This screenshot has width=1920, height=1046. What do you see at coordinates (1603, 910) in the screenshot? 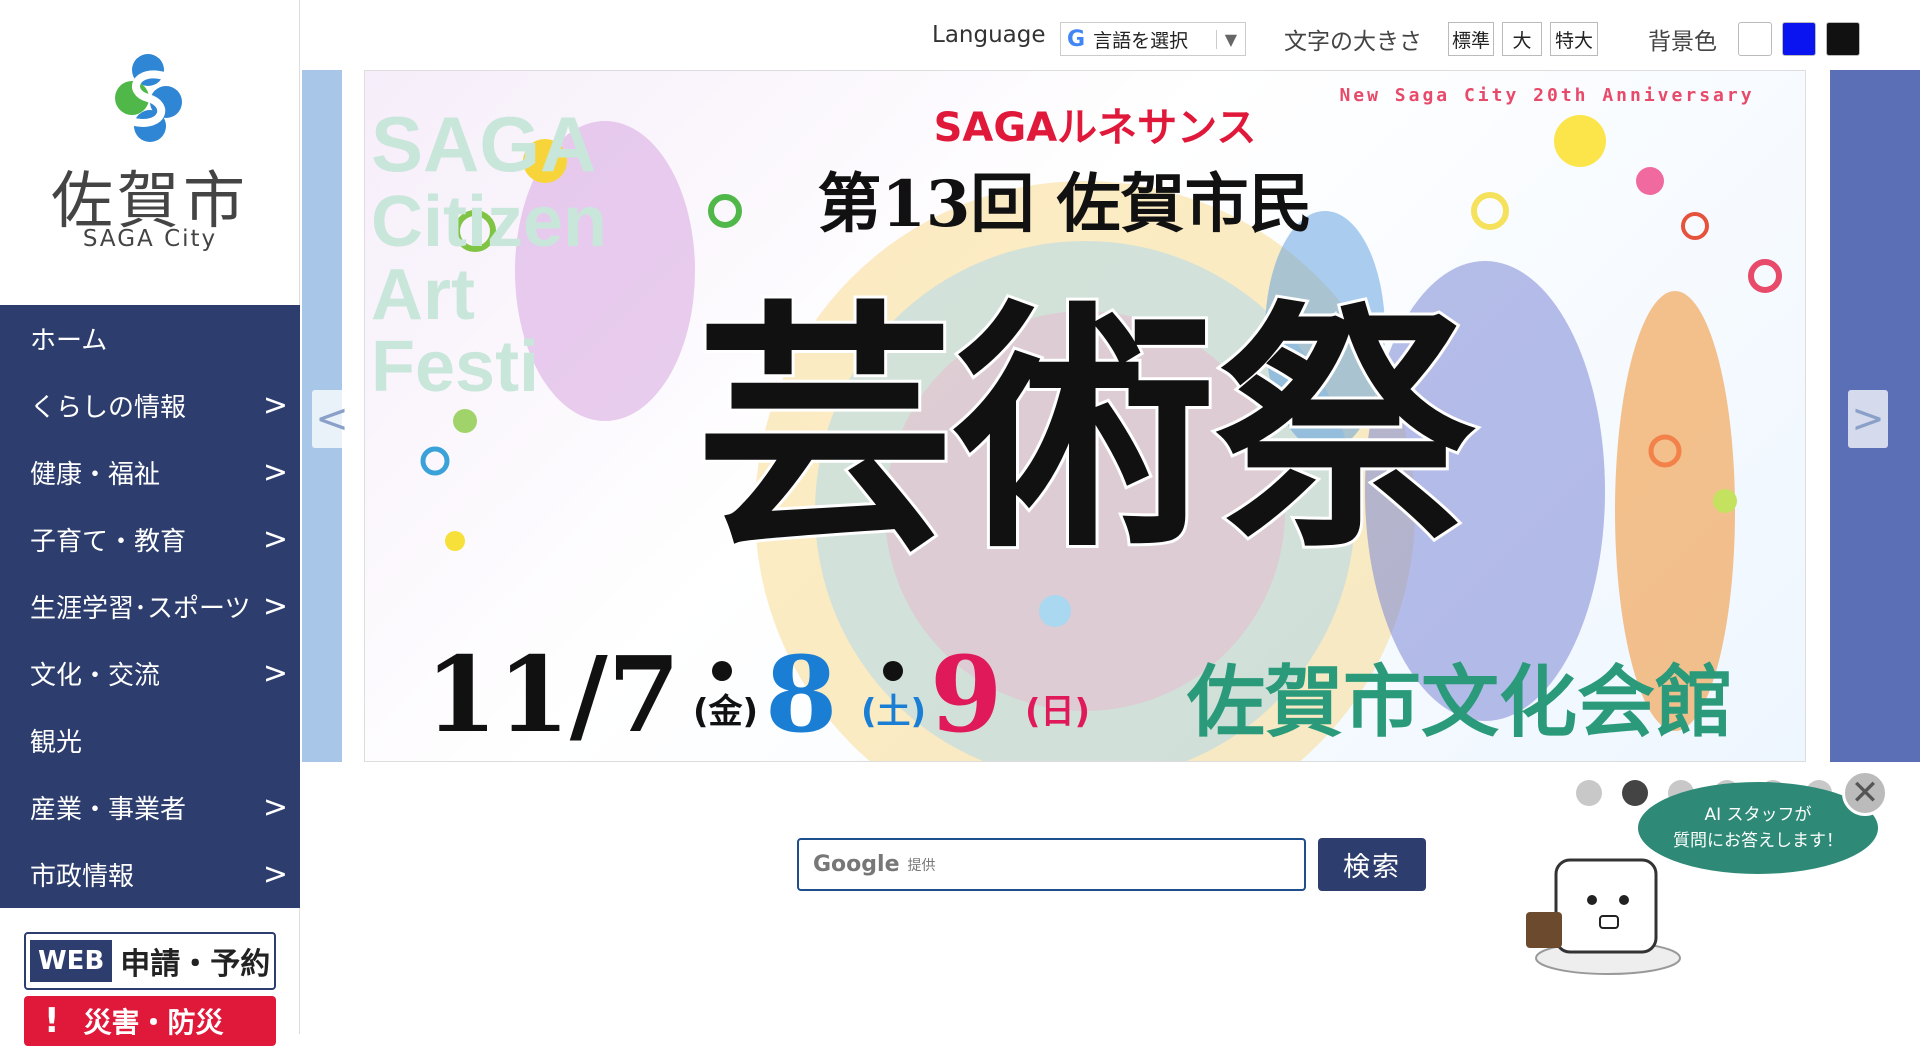
I see `ai-assistant-character-icon` at bounding box center [1603, 910].